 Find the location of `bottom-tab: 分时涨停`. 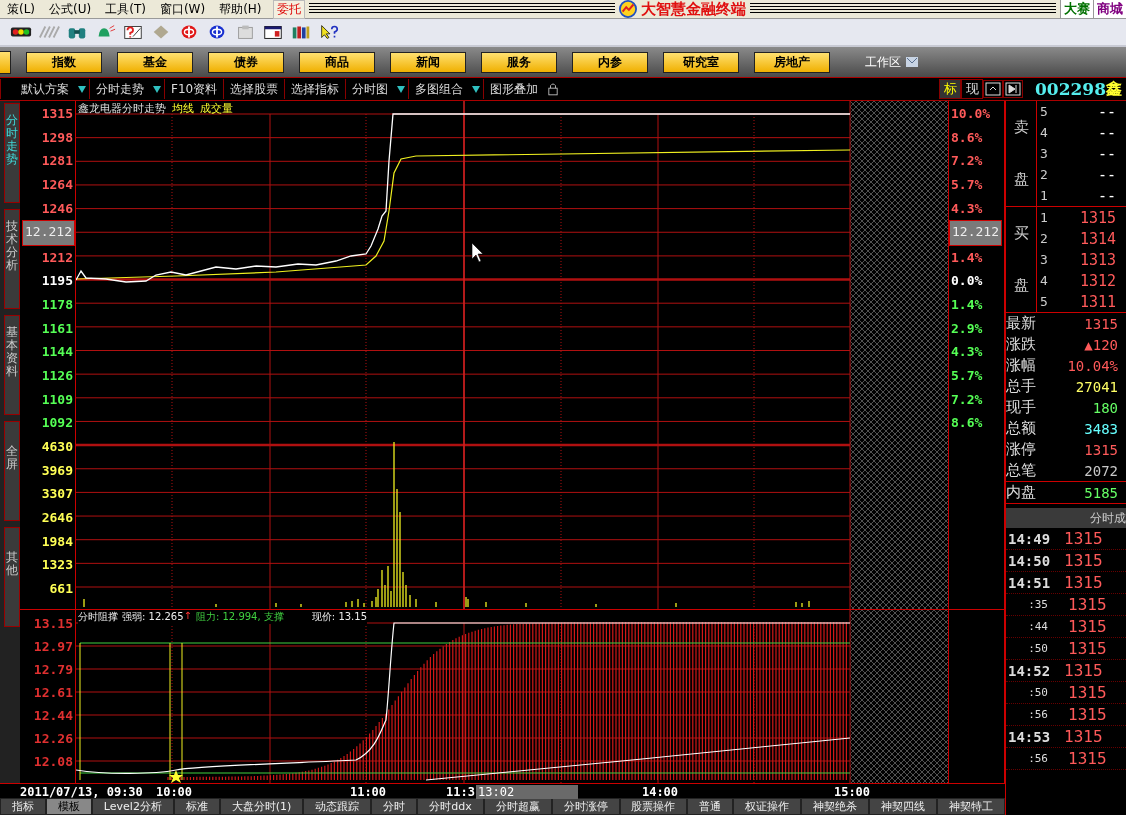

bottom-tab: 分时涨停 is located at coordinates (585, 806).